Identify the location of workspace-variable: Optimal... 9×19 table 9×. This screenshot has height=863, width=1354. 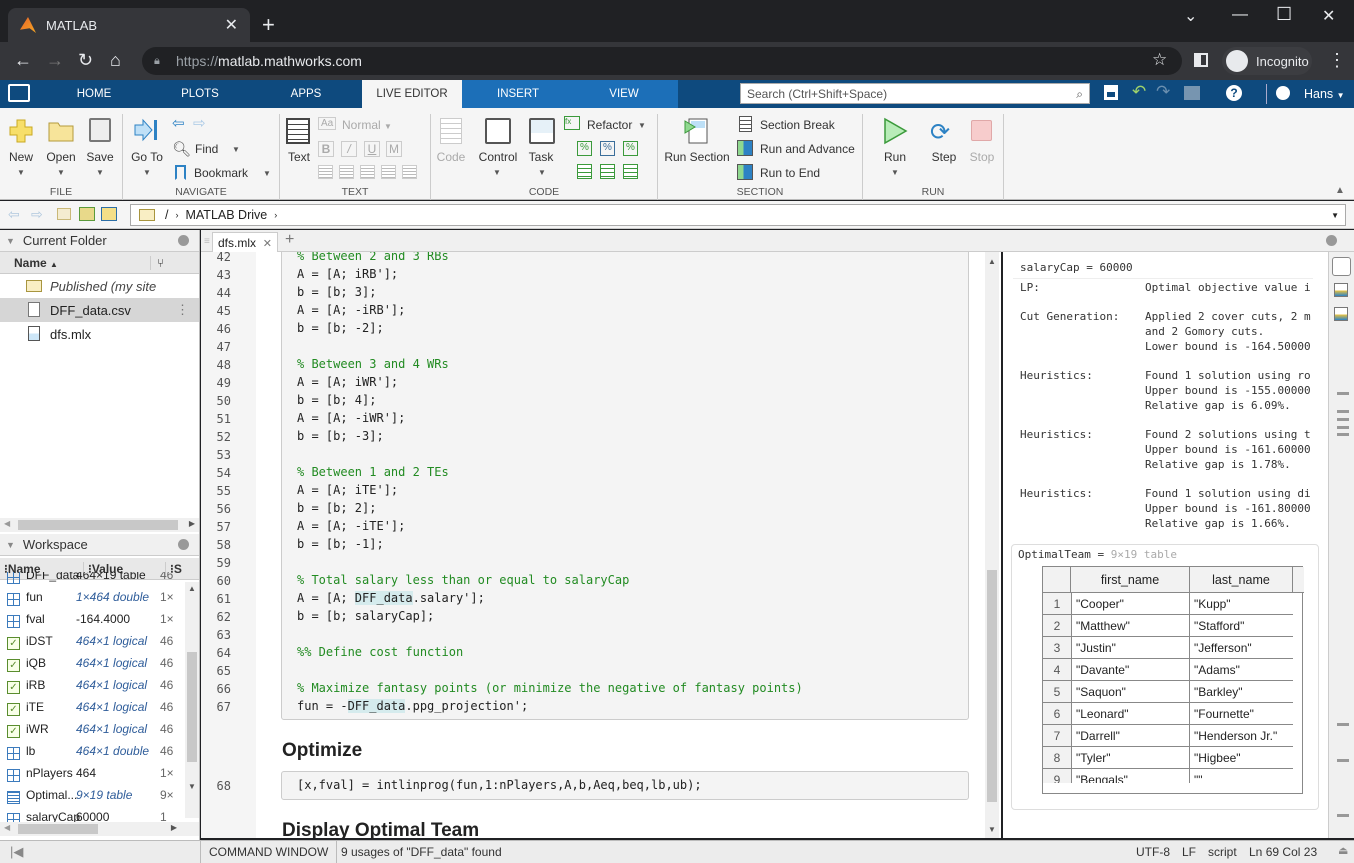
(92, 795).